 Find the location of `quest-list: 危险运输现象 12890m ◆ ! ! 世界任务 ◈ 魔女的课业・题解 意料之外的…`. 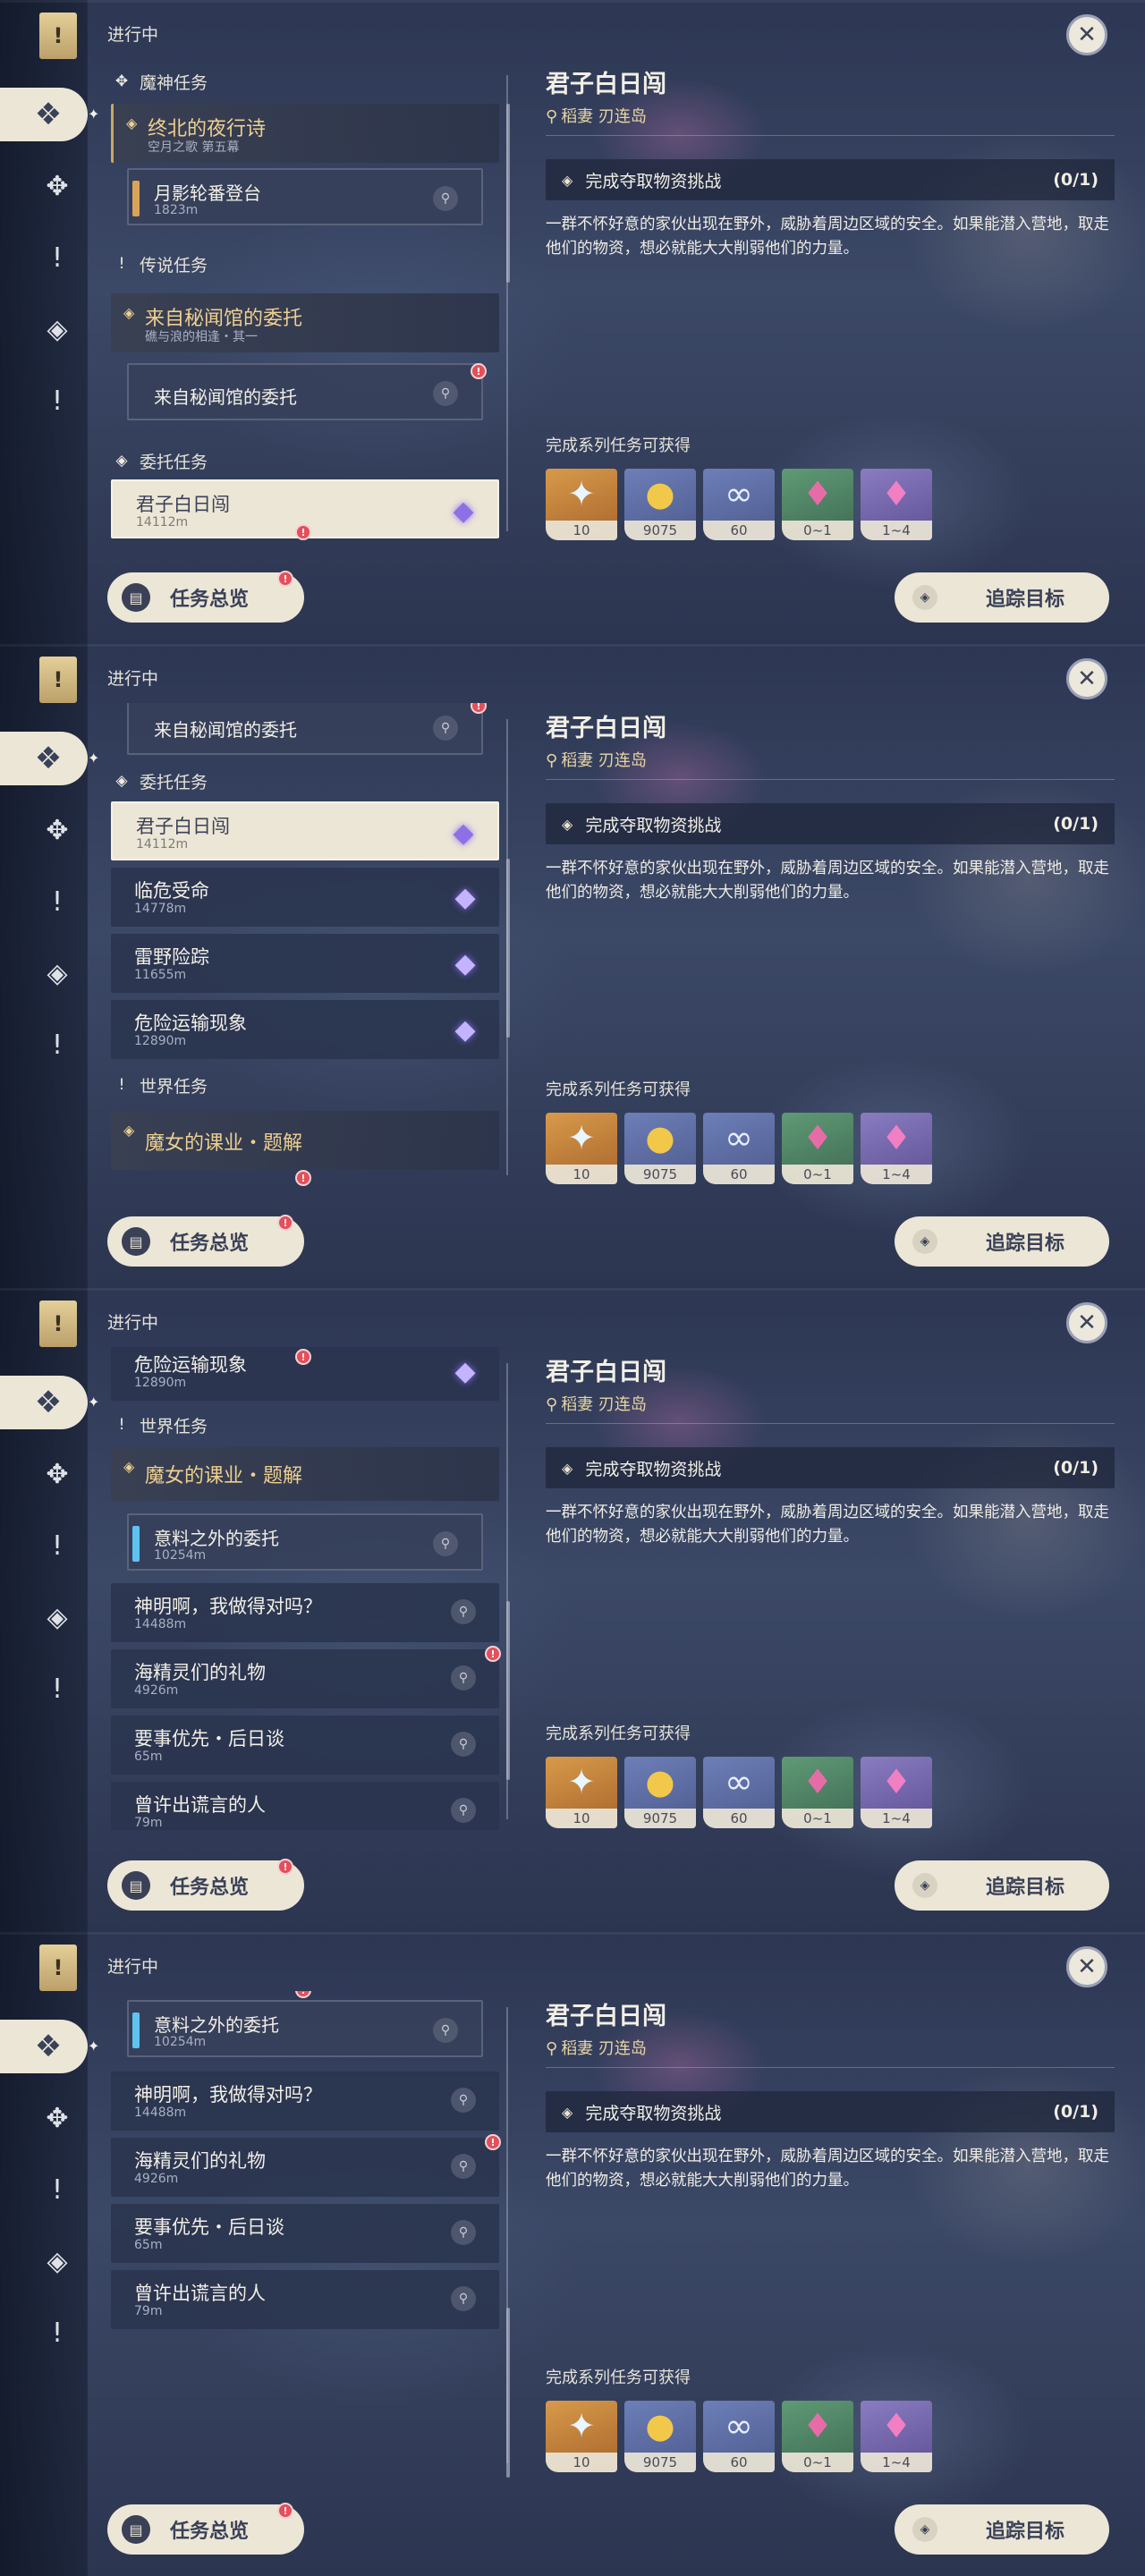

quest-list: 危险运输现象 12890m ◆ ! ! 世界任务 ◈ 魔女的课业・题解 意料之外的… is located at coordinates (304, 1588).